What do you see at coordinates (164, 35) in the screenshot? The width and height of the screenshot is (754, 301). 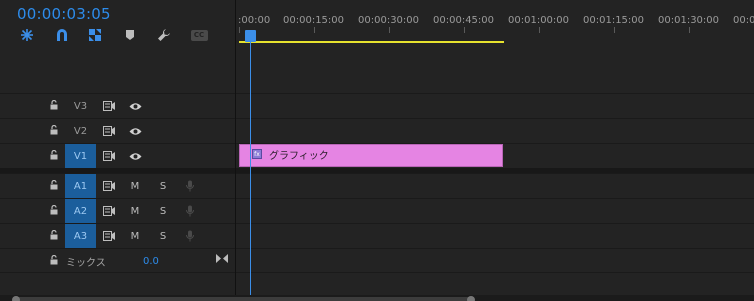 I see `timeline-settings-wrench-icon` at bounding box center [164, 35].